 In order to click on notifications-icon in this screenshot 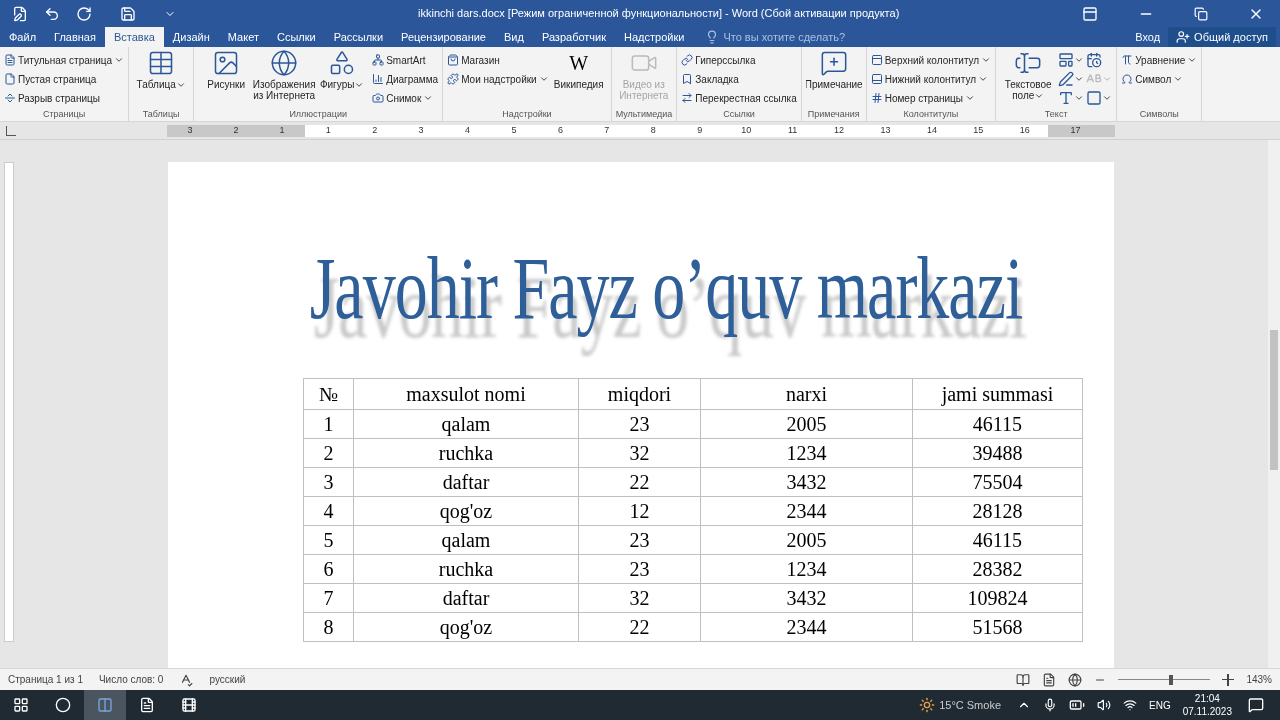, I will do `click(1256, 705)`.